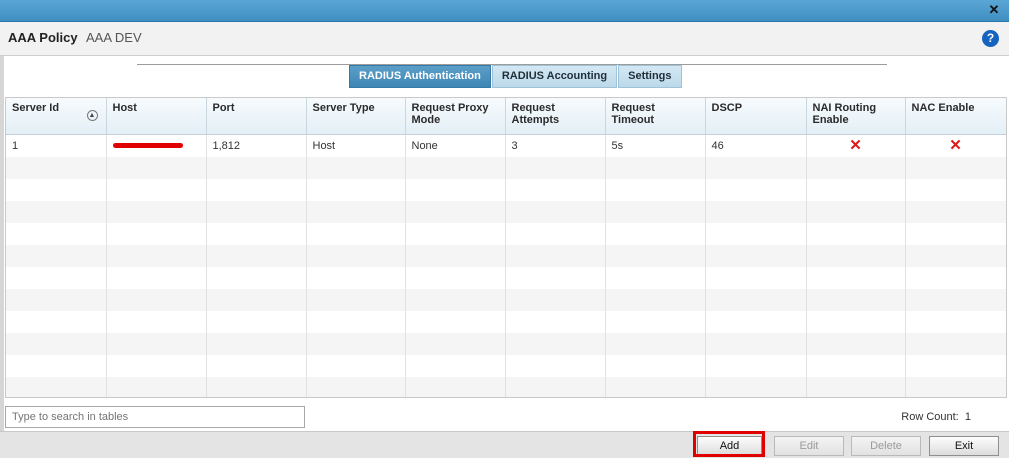  What do you see at coordinates (156, 116) in the screenshot?
I see `column-header-host: Host` at bounding box center [156, 116].